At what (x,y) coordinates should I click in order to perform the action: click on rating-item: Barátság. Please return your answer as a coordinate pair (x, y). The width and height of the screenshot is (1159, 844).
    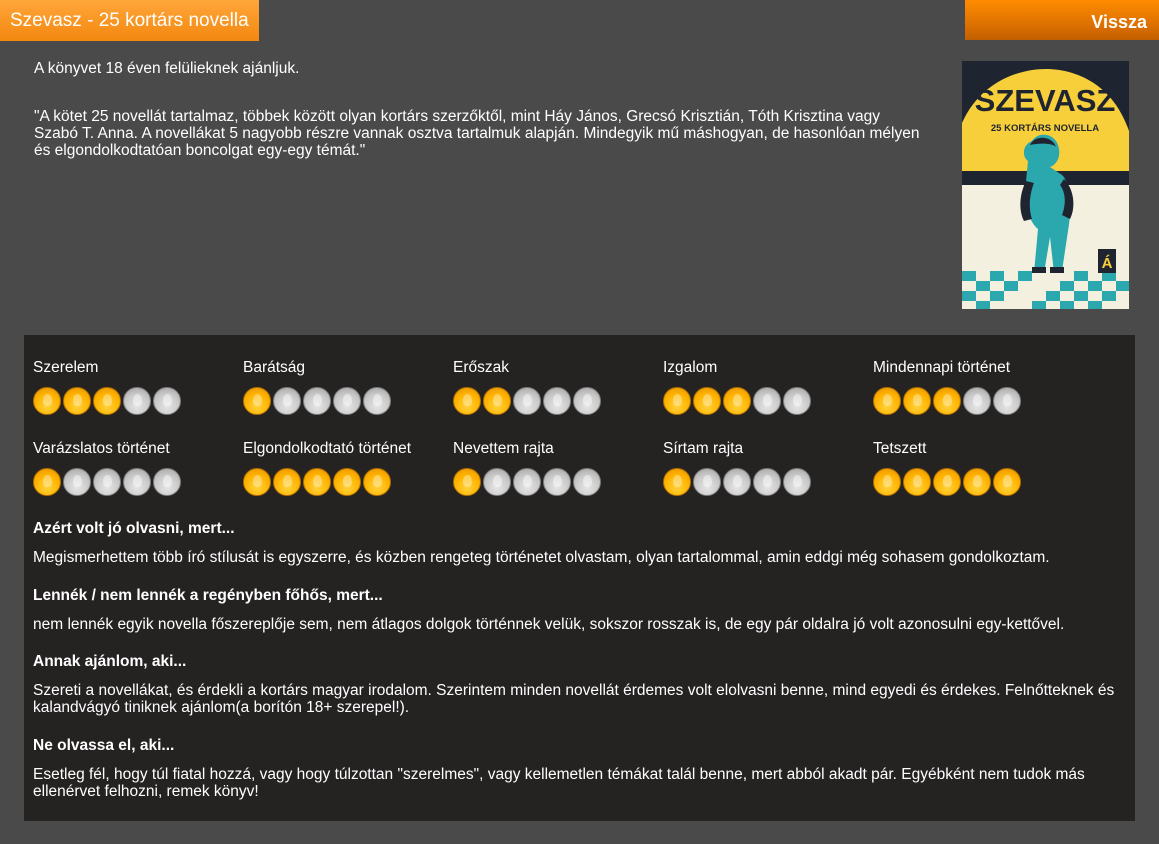
    Looking at the image, I should click on (348, 387).